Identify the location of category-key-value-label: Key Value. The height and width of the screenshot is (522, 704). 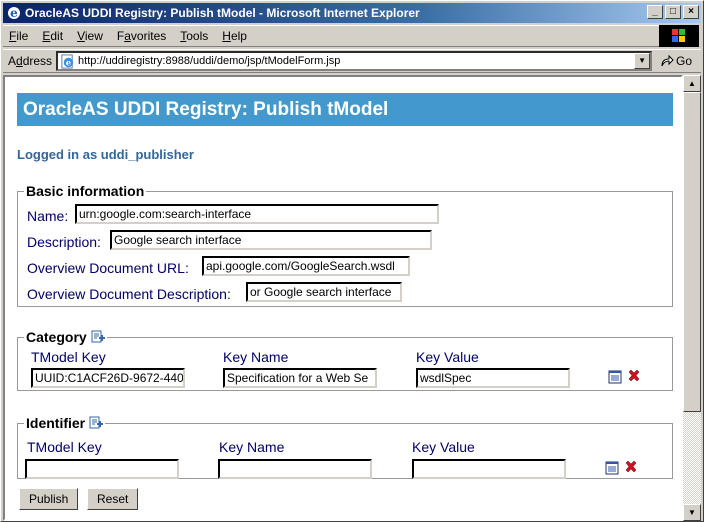
(447, 357).